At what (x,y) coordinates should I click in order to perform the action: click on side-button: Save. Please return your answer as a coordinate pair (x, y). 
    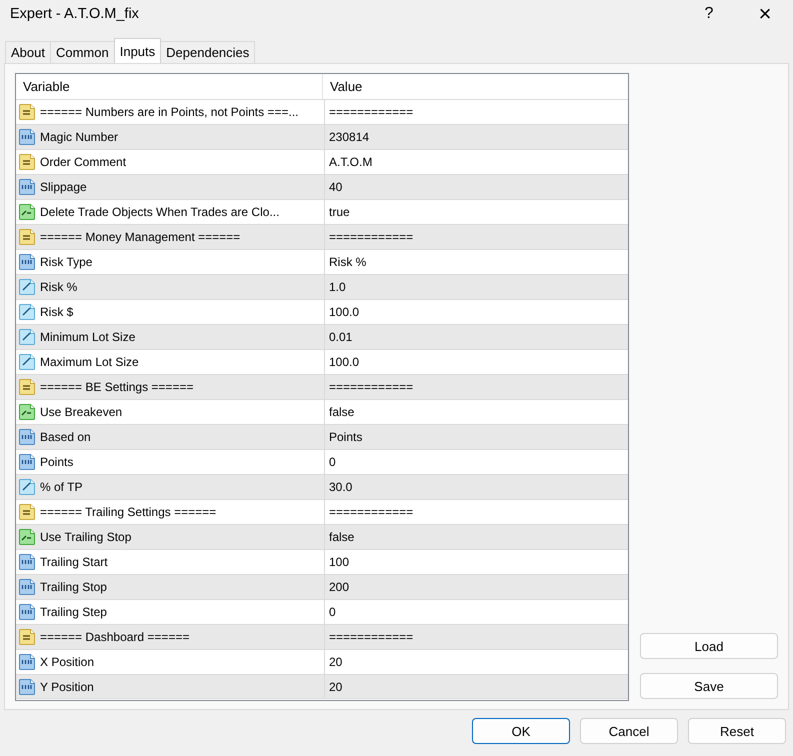
    Looking at the image, I should click on (709, 686).